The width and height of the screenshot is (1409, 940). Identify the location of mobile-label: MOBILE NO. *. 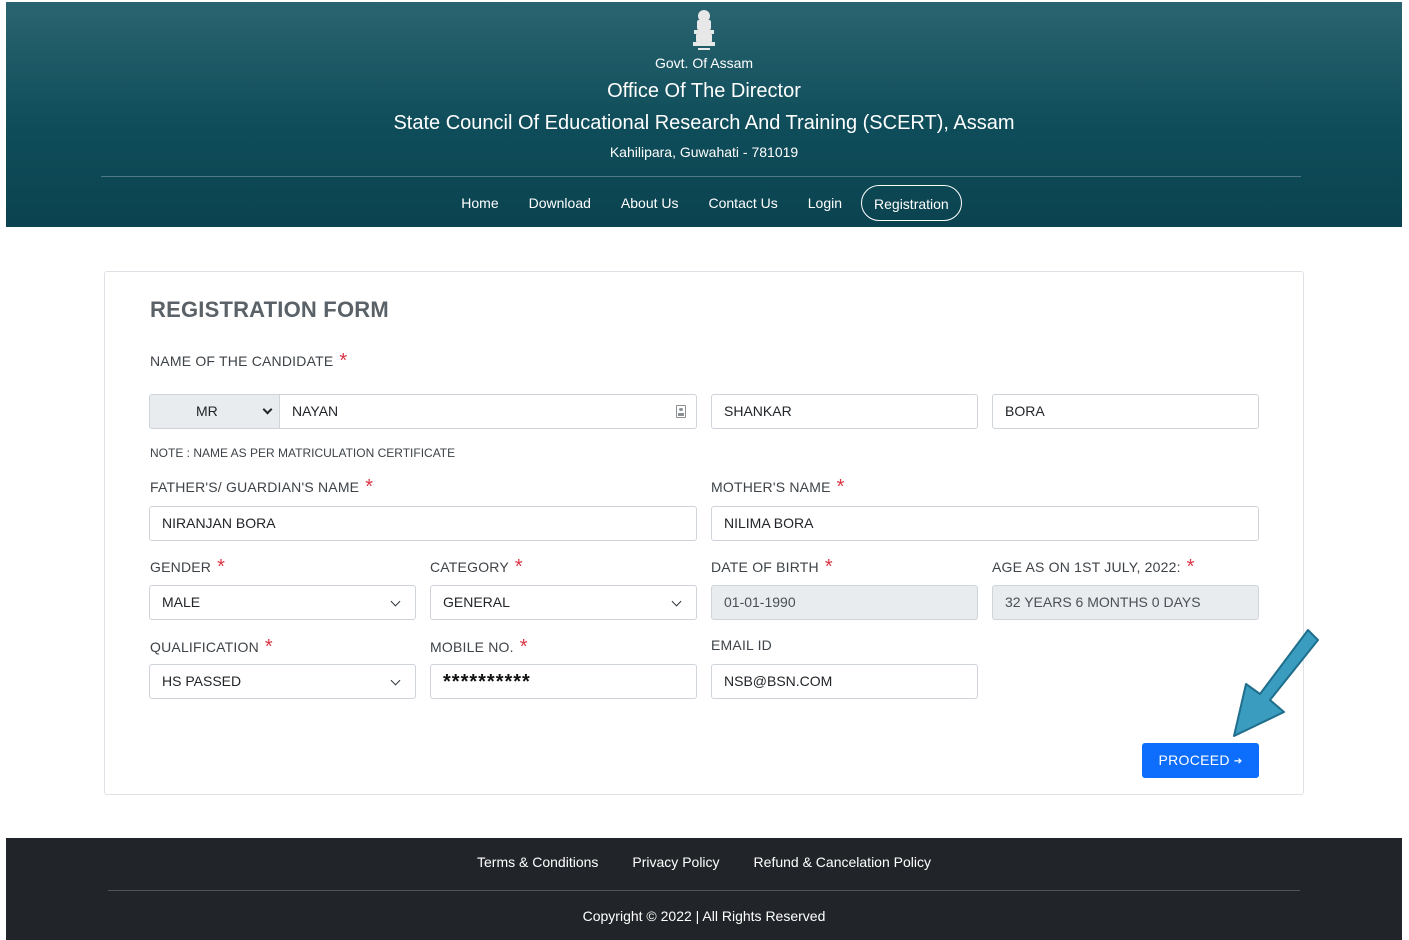
(479, 647).